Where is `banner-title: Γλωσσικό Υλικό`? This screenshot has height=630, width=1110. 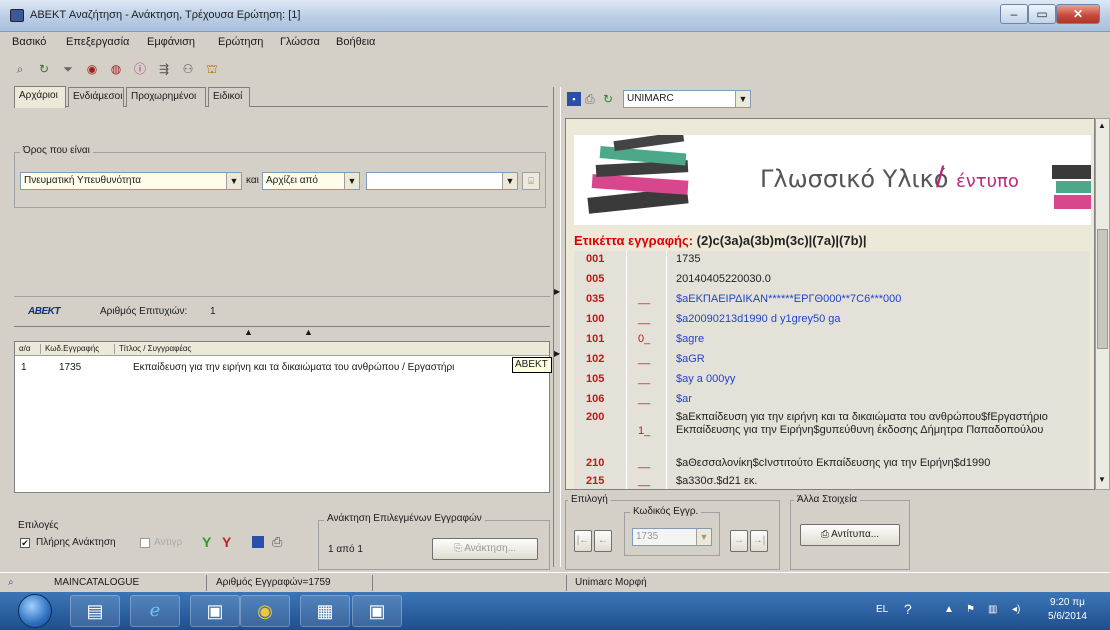 banner-title: Γλωσσικό Υλικό is located at coordinates (854, 179).